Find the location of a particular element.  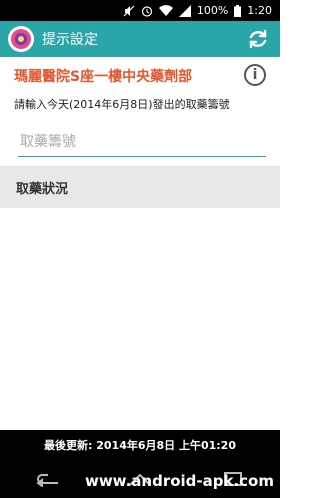

section-title: 取藥狀況 is located at coordinates (42, 189).